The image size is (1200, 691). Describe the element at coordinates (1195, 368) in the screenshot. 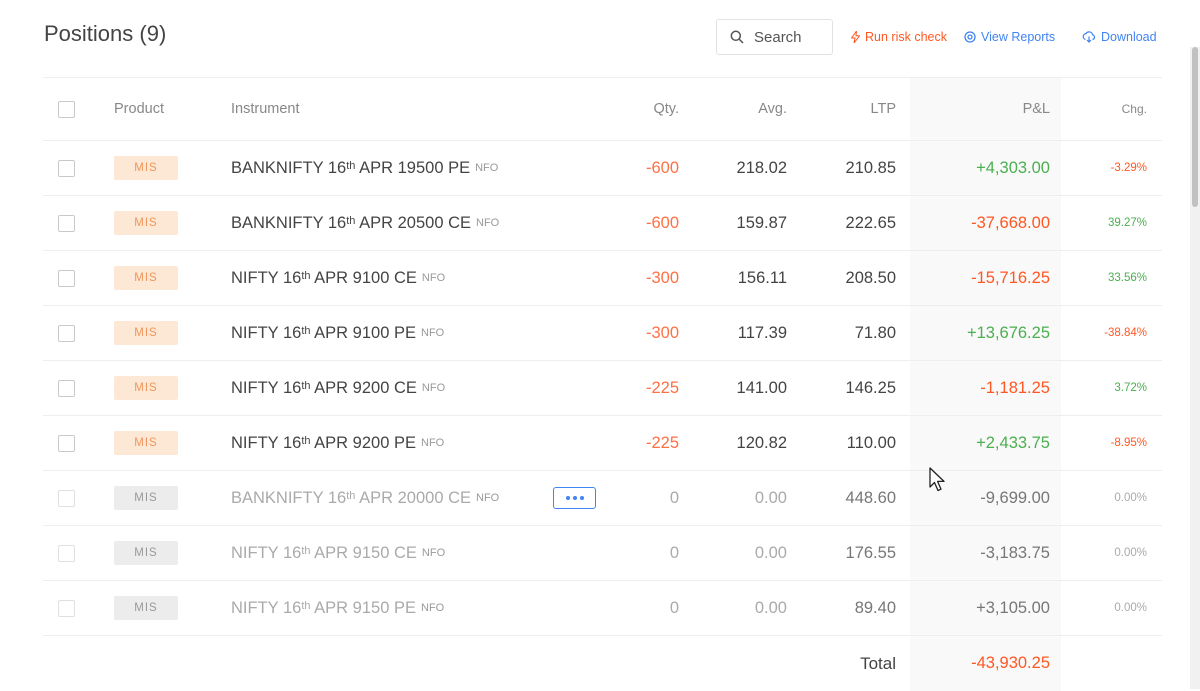

I see `vertical-scrollbar` at that location.